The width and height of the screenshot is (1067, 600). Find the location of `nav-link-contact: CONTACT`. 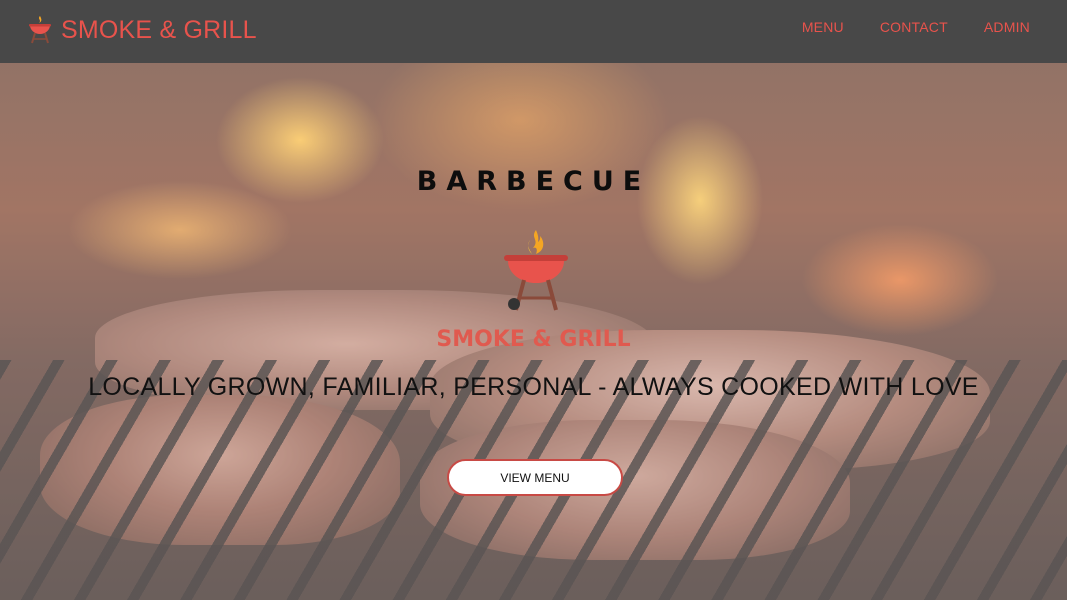

nav-link-contact: CONTACT is located at coordinates (914, 27).